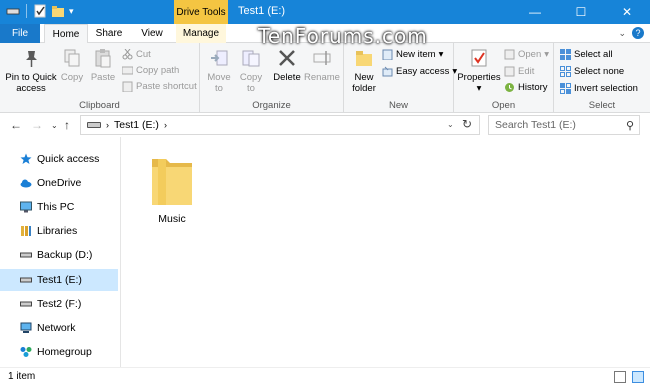  Describe the element at coordinates (66, 34) in the screenshot. I see `tab-home: Home` at that location.